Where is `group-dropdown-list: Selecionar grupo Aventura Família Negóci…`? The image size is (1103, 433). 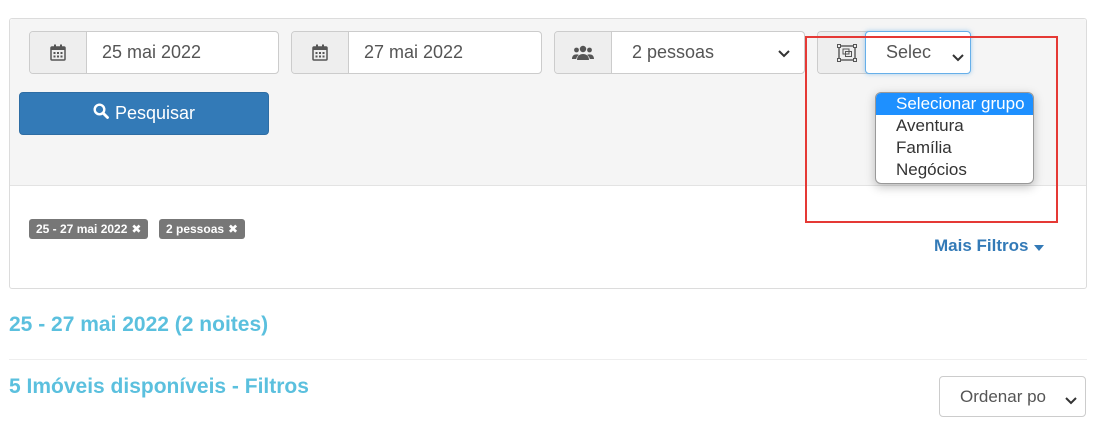 group-dropdown-list: Selecionar grupo Aventura Família Negóci… is located at coordinates (954, 138).